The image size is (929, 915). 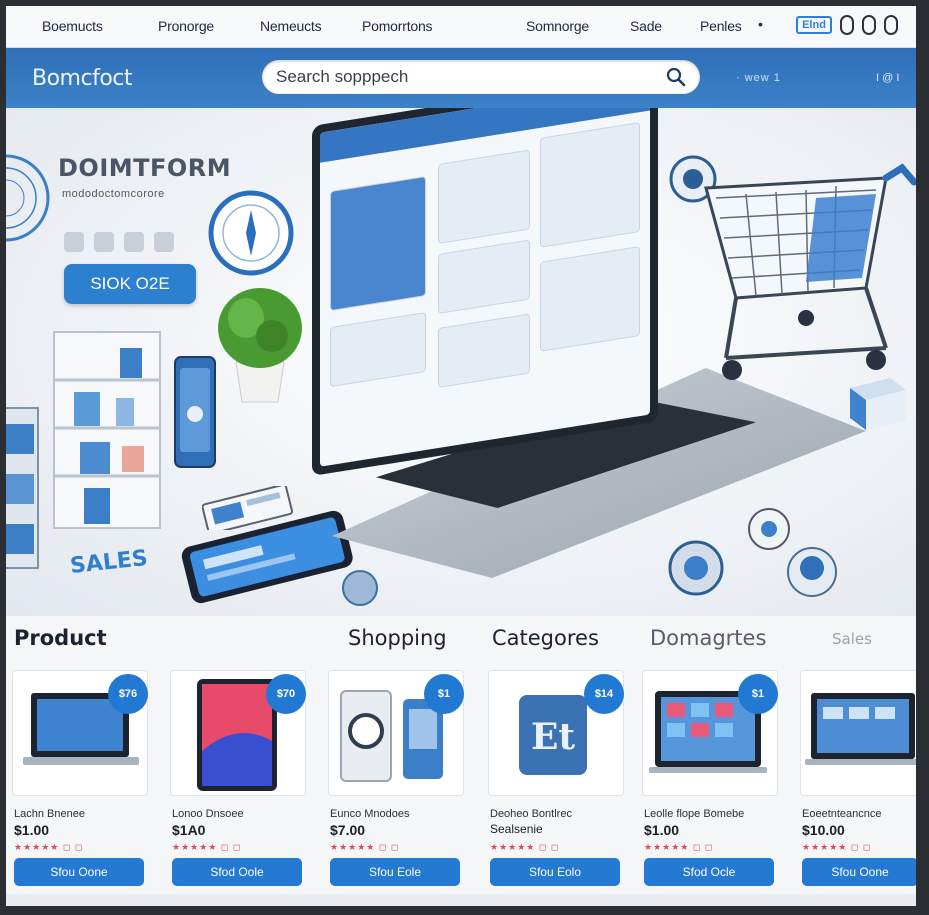 What do you see at coordinates (676, 77) in the screenshot?
I see `search-icon` at bounding box center [676, 77].